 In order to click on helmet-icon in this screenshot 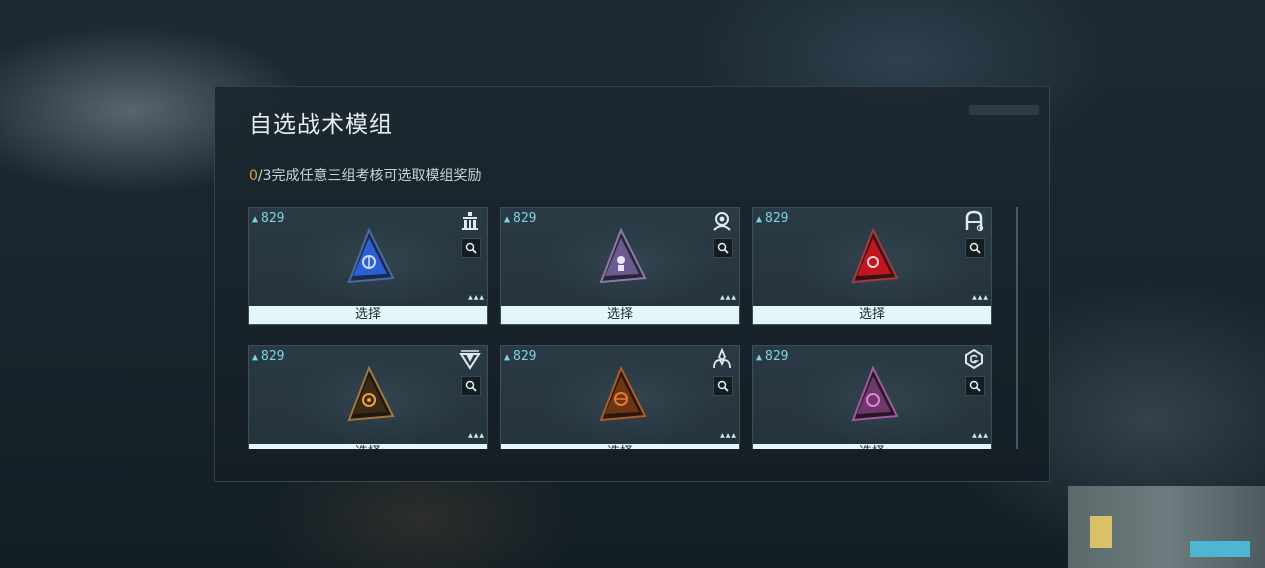, I will do `click(722, 221)`.